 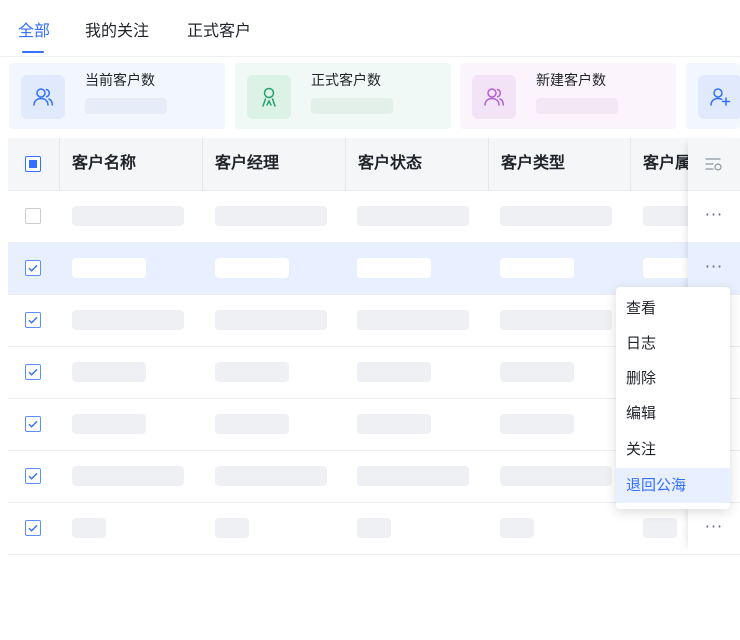 What do you see at coordinates (568, 96) in the screenshot?
I see `stat-card-new: 新建客户数` at bounding box center [568, 96].